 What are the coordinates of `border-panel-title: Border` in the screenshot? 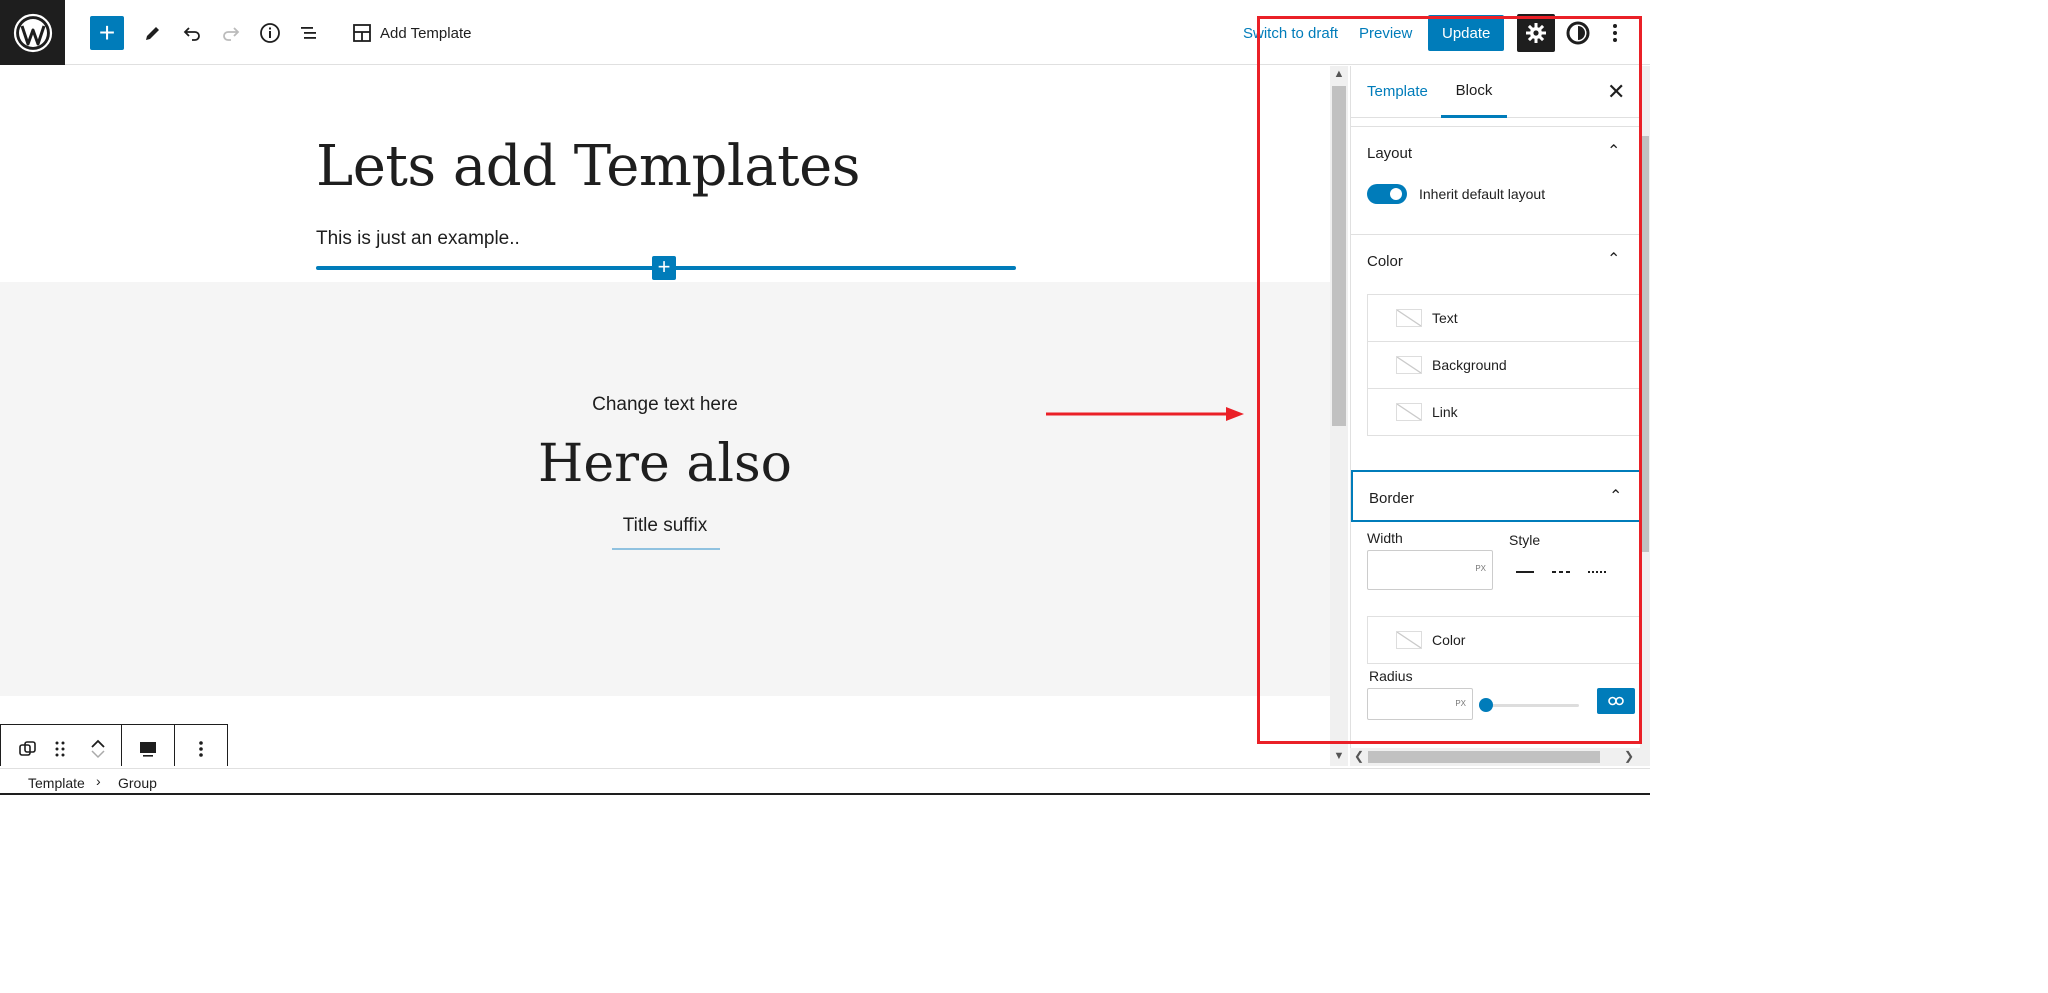 It's located at (1392, 498).